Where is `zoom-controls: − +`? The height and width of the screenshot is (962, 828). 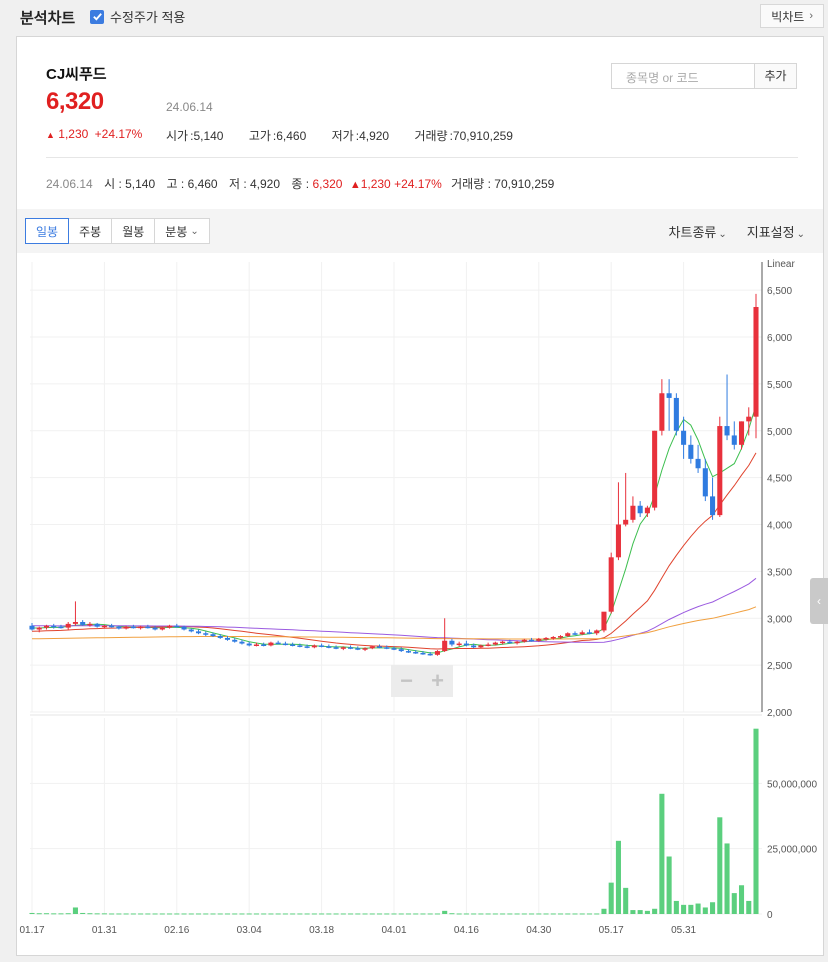 zoom-controls: − + is located at coordinates (422, 681).